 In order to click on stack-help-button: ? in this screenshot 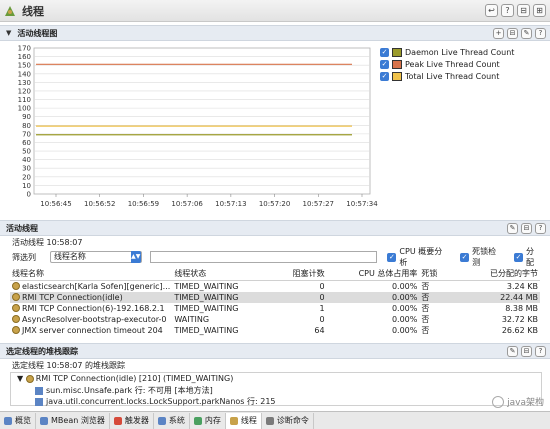, I will do `click(540, 351)`.